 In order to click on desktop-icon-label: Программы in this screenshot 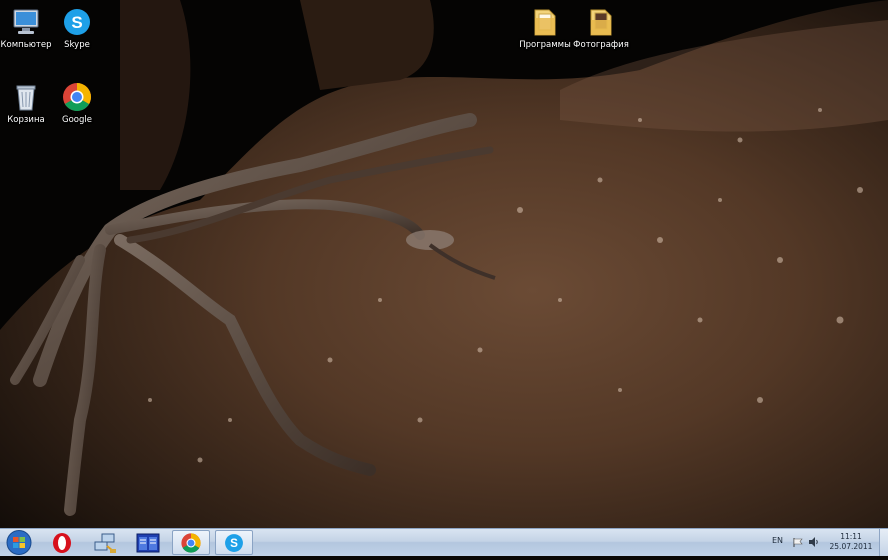, I will do `click(545, 45)`.